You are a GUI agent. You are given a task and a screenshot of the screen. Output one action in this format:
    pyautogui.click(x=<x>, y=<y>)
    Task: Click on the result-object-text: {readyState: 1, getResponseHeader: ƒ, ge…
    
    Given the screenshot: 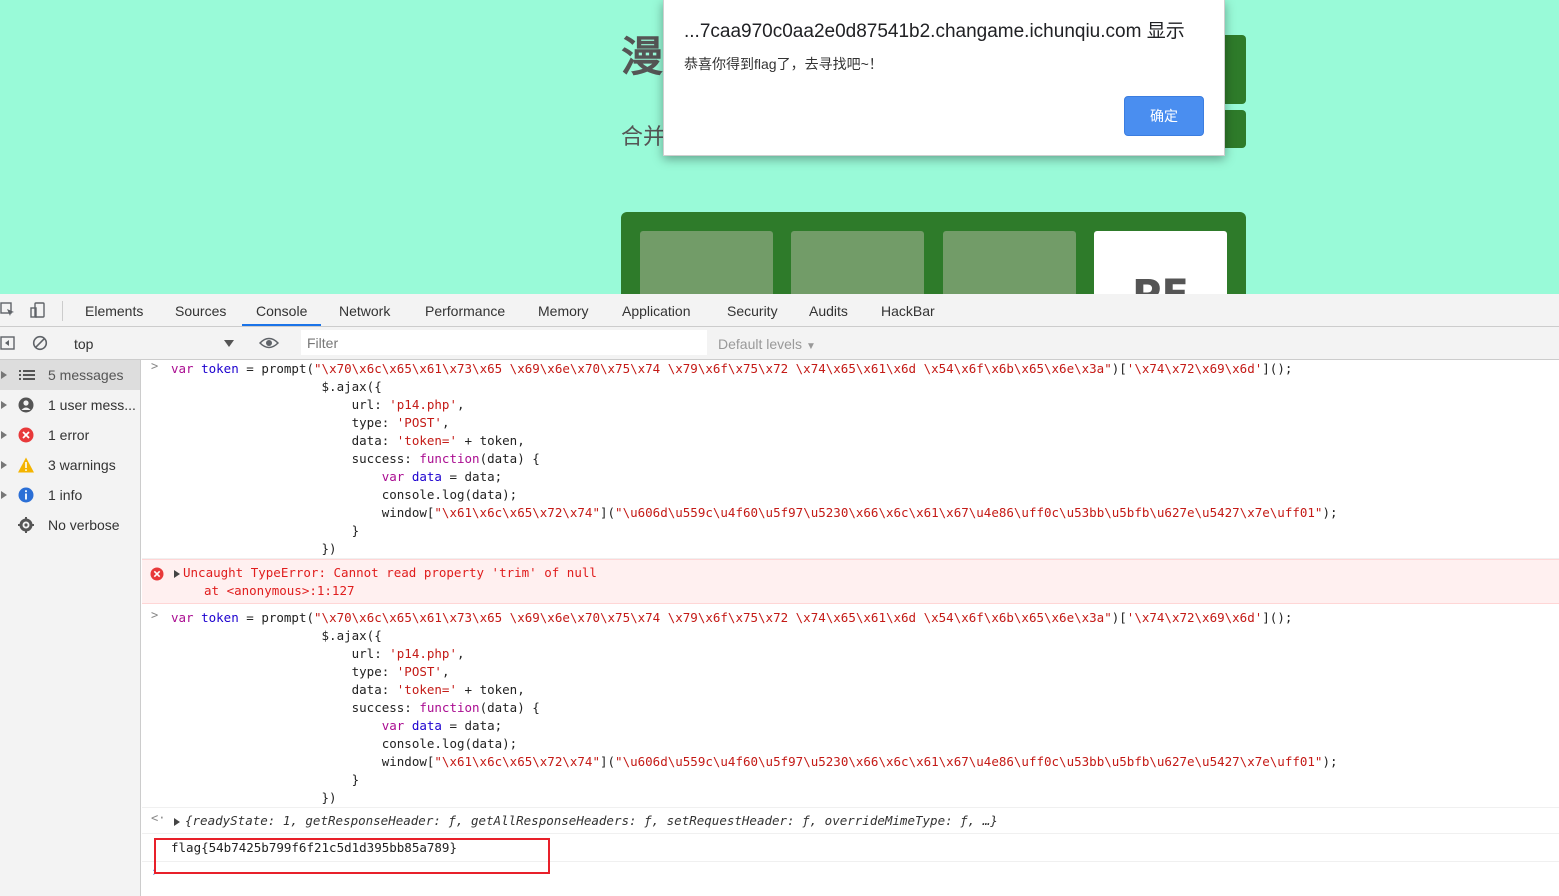 What is the action you would take?
    pyautogui.click(x=591, y=820)
    